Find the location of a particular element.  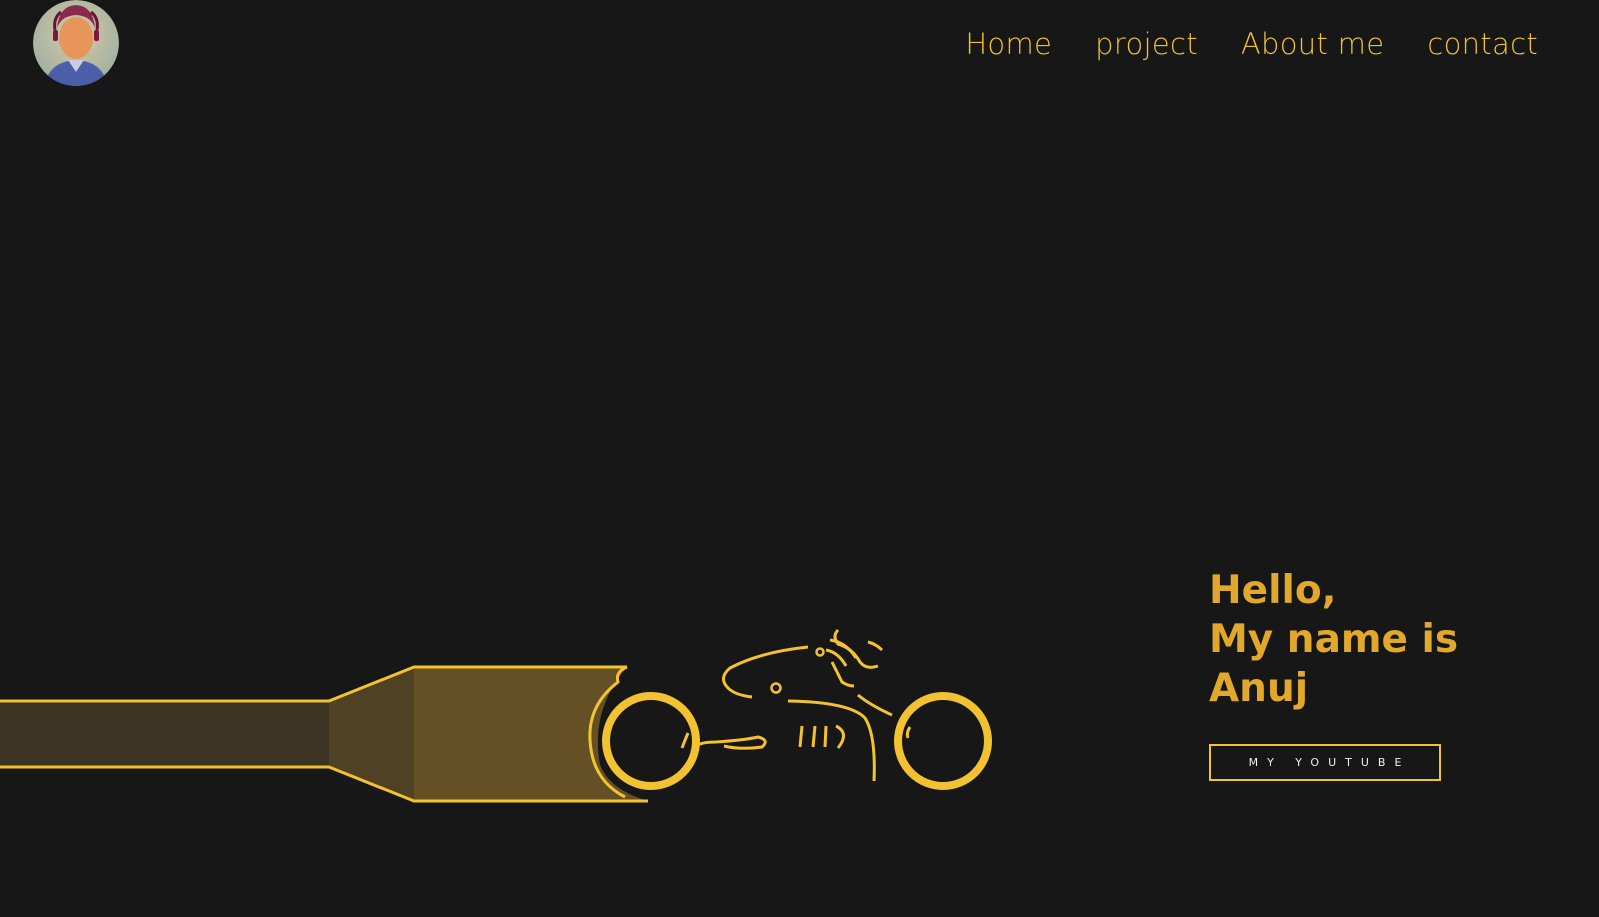

profile-avatar is located at coordinates (76, 43).